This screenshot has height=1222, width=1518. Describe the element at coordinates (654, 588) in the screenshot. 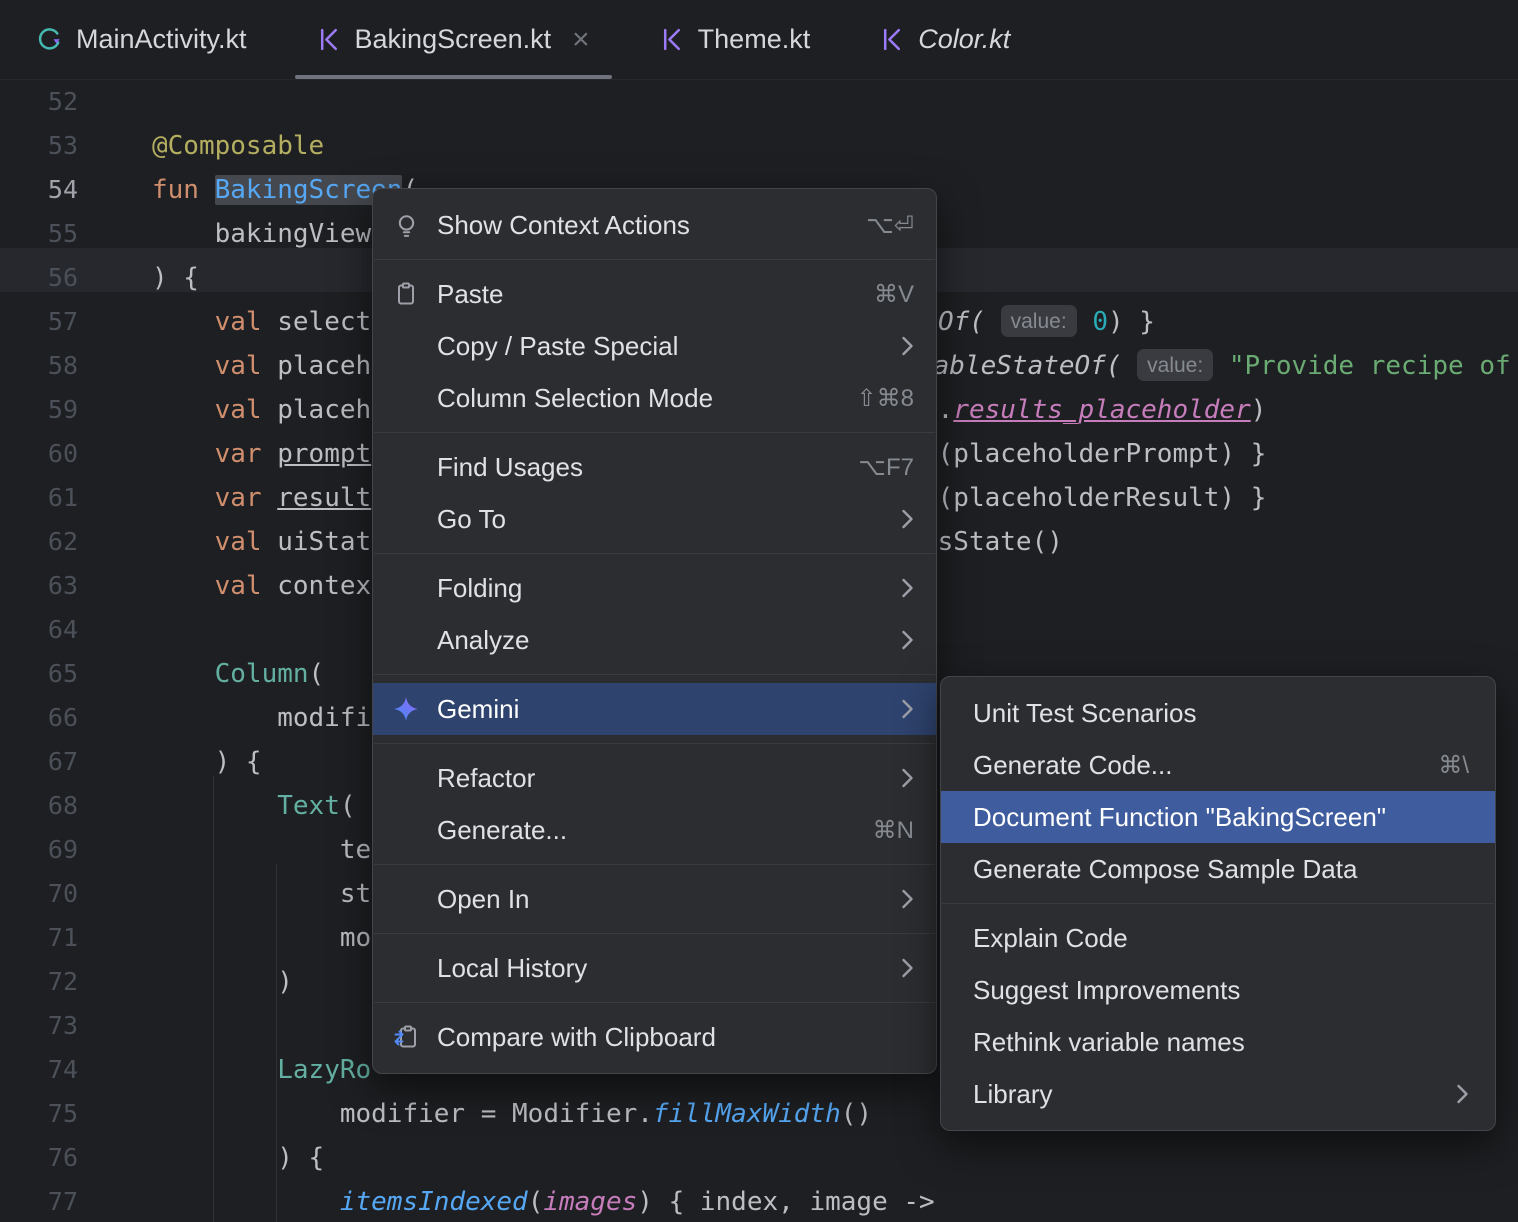

I see `menu-item-folding: Folding` at that location.